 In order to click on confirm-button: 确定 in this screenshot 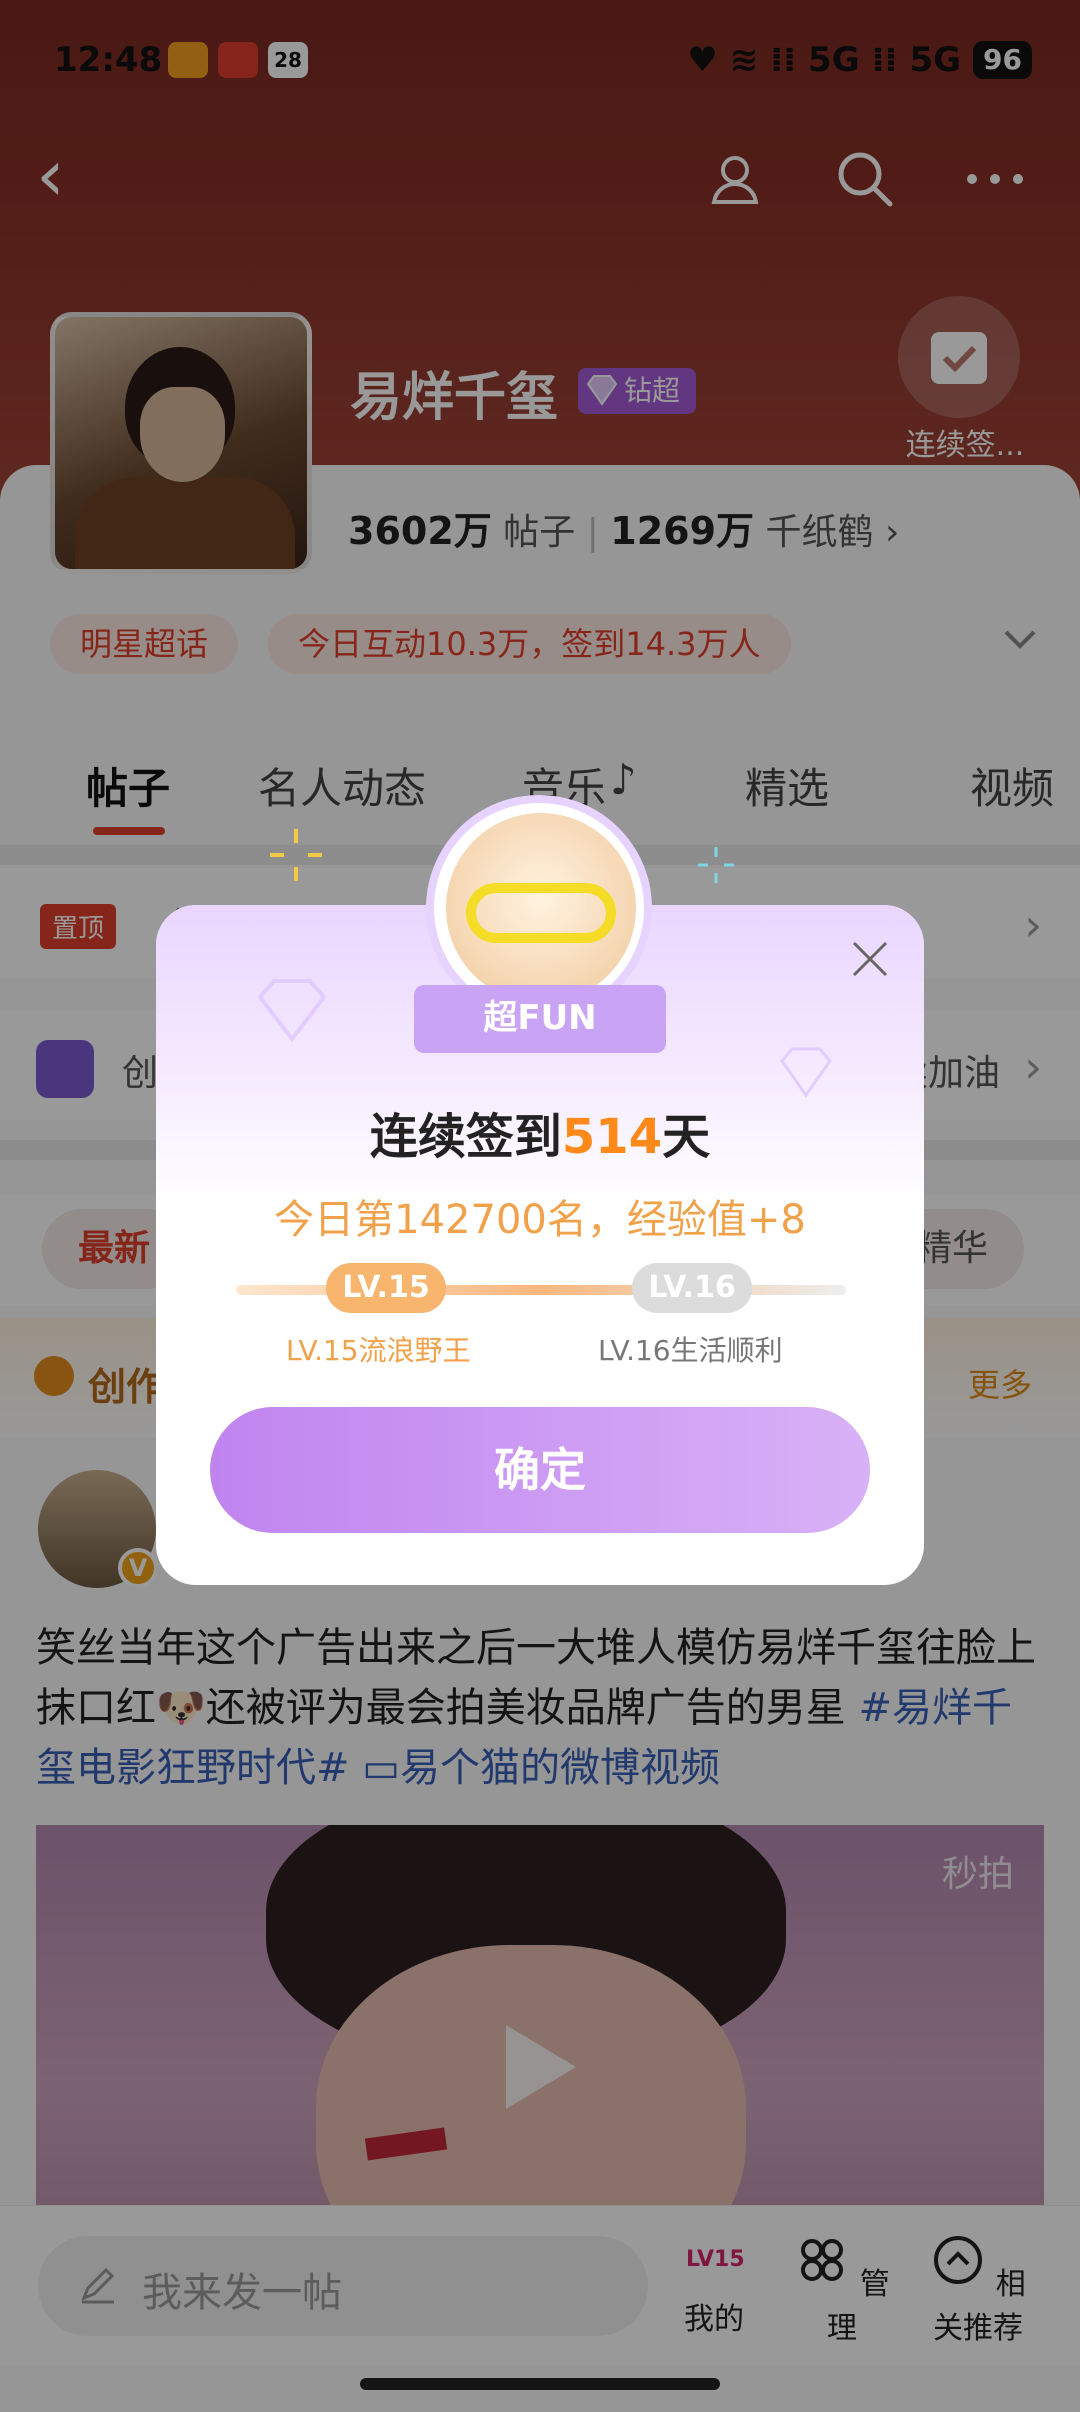, I will do `click(540, 1470)`.